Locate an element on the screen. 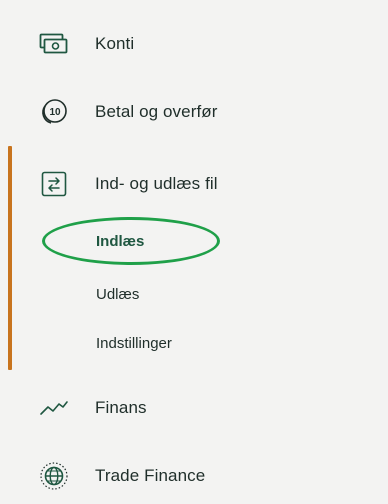 The width and height of the screenshot is (388, 504). sidebar-item-label: Ind- og udlæs fil is located at coordinates (156, 183).